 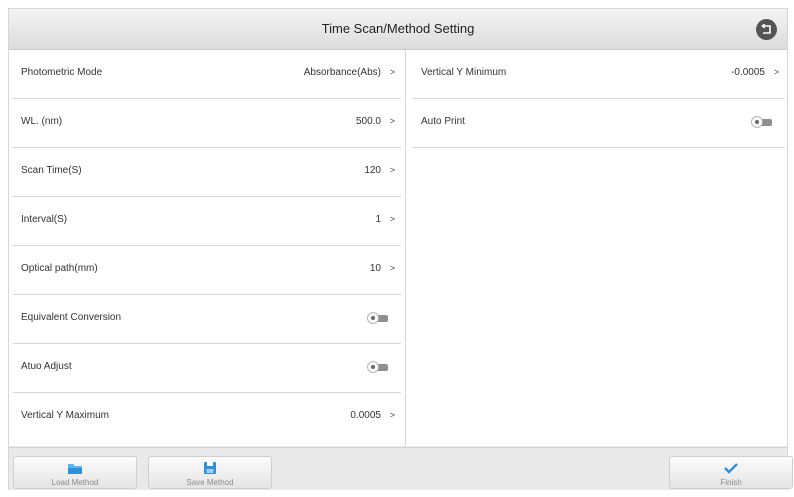 What do you see at coordinates (599, 74) in the screenshot?
I see `setting-vertical-y-minimum: Vertical Y Minimum -0.0005 >` at bounding box center [599, 74].